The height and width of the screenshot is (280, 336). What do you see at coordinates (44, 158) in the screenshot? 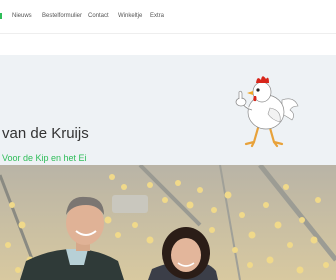
I see `site-tagline: Voor de Kip en het Ei` at bounding box center [44, 158].